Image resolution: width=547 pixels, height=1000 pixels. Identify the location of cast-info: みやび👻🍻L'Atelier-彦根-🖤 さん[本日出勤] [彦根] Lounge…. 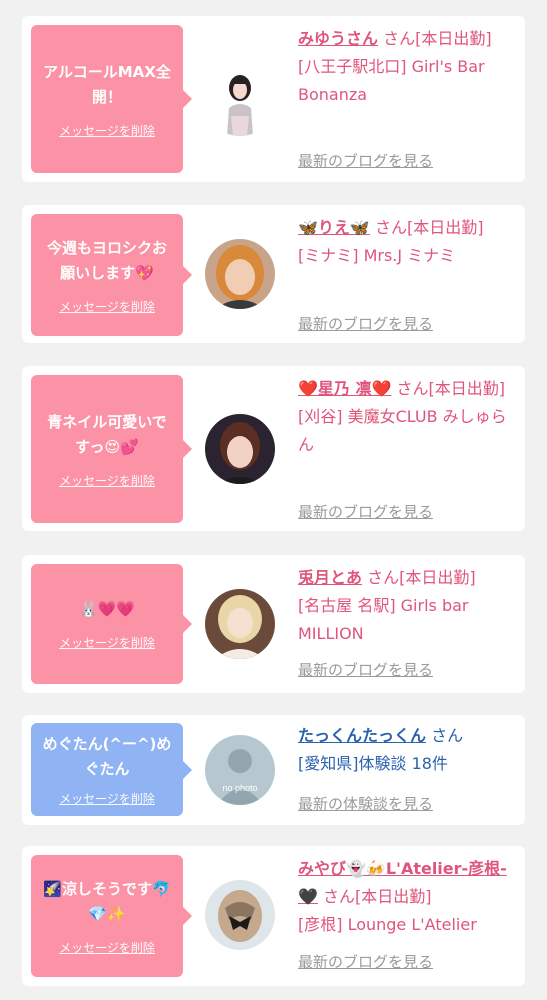
(408, 897).